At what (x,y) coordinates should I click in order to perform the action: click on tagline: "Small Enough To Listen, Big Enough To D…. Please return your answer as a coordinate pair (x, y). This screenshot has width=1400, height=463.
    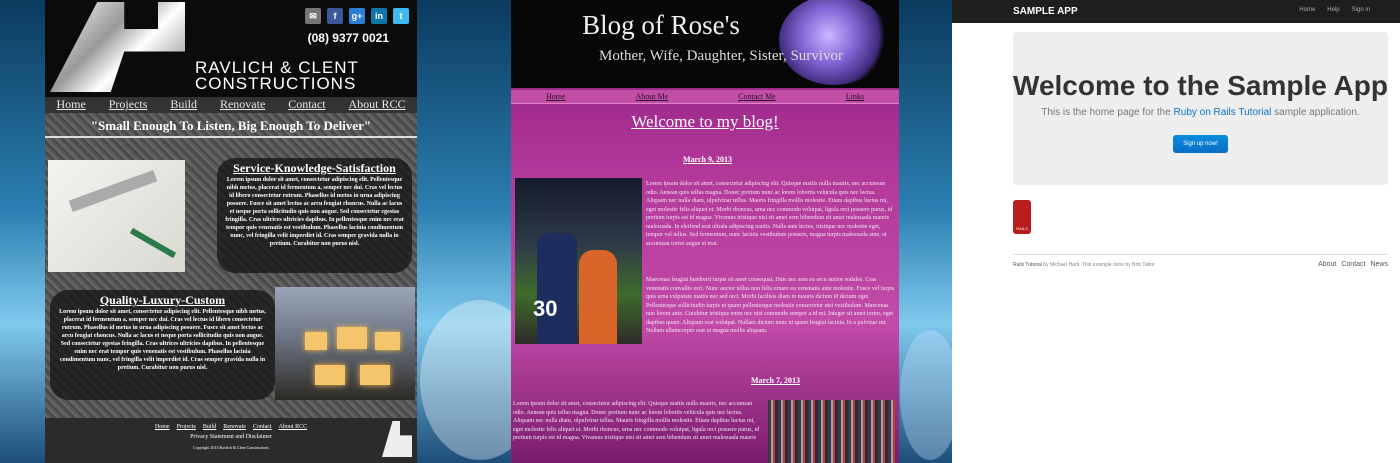
    Looking at the image, I should click on (231, 128).